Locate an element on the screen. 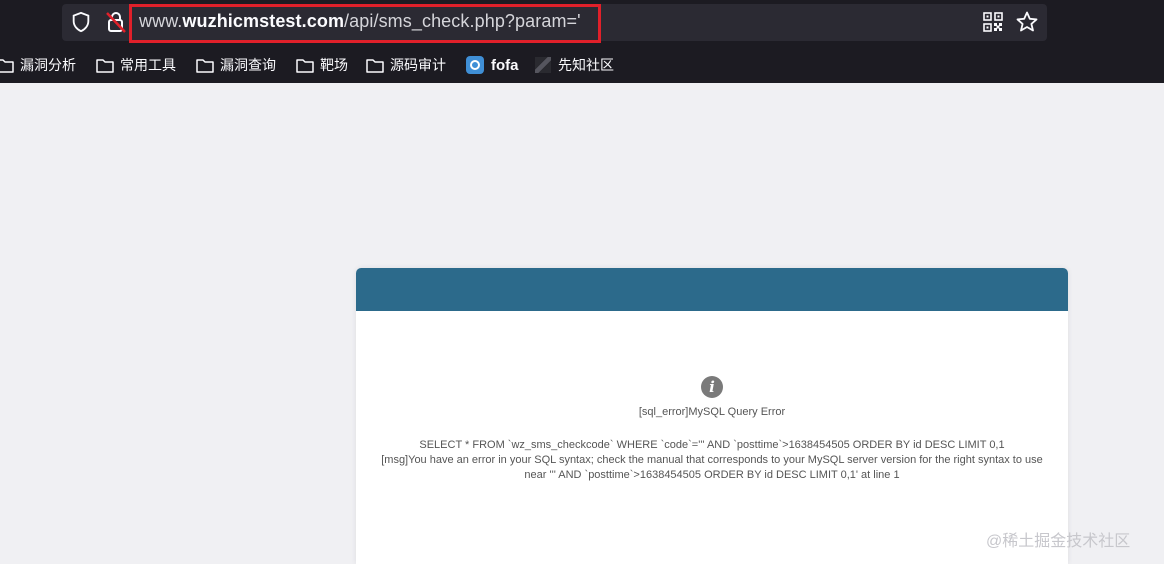 The width and height of the screenshot is (1164, 564). bookmarks-bar: 漏洞分析 常用工具 漏洞查询 靶场 源码审计 fofa 先知社区 is located at coordinates (582, 65).